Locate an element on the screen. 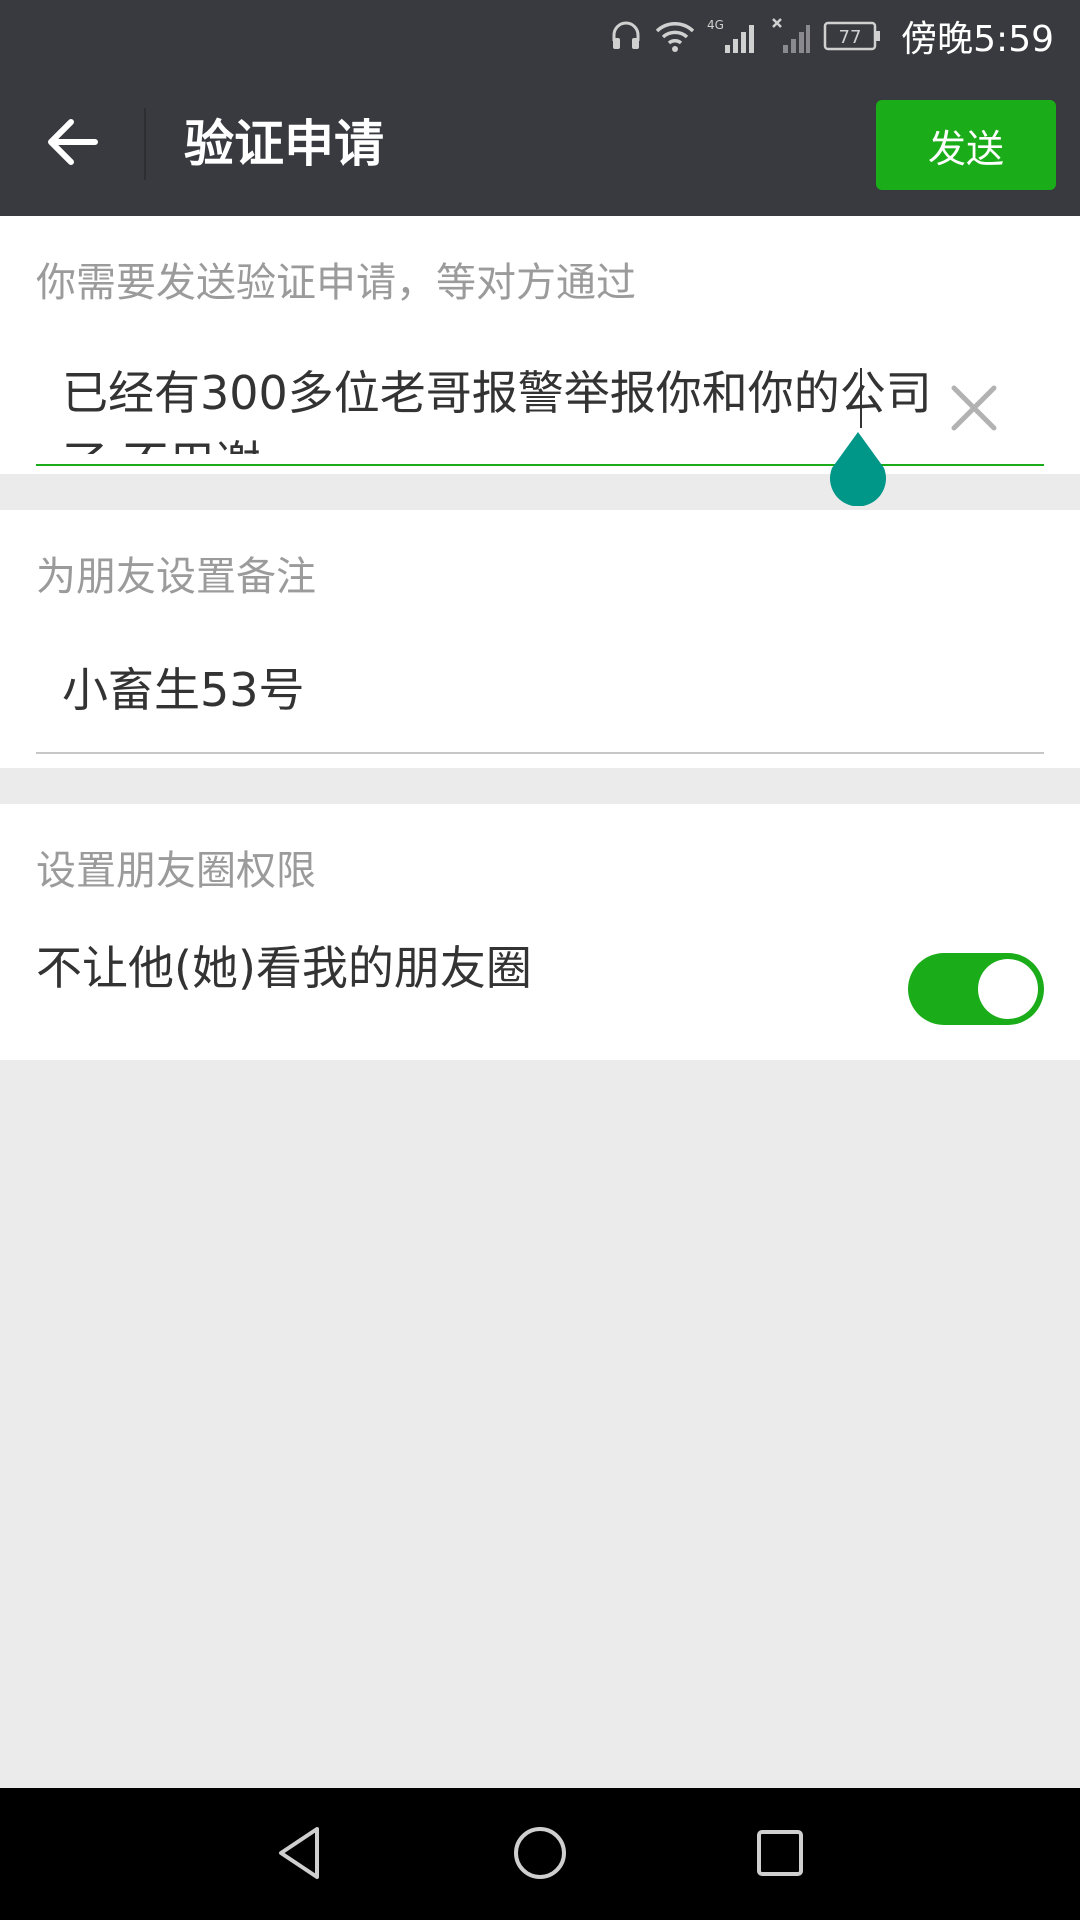 Image resolution: width=1080 pixels, height=1920 pixels. title-divider is located at coordinates (145, 144).